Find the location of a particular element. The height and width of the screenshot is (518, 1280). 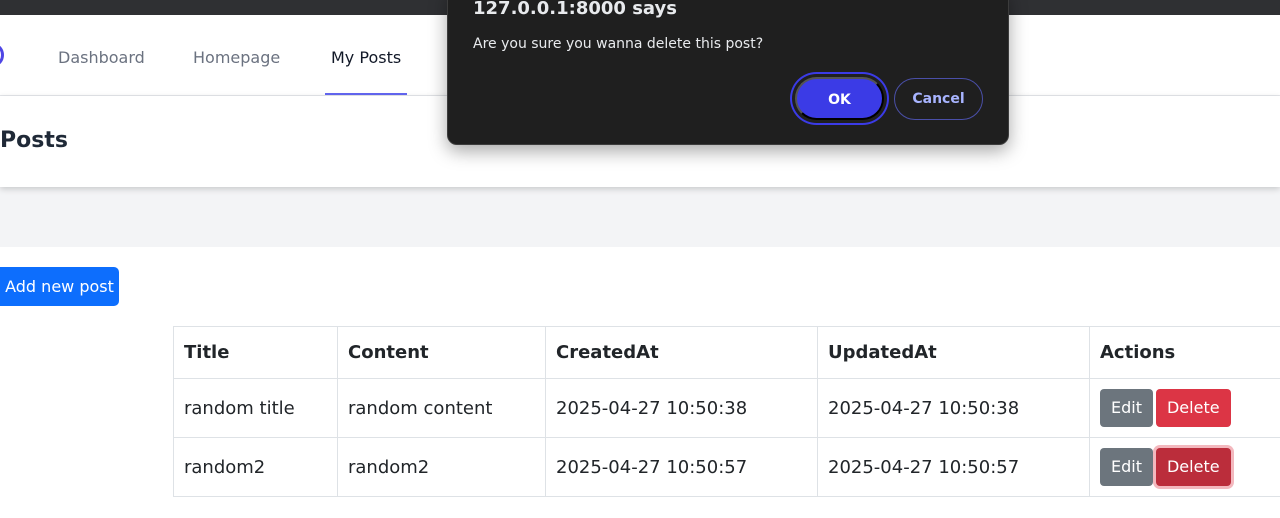

nav-item-my-posts: My Posts is located at coordinates (366, 57).